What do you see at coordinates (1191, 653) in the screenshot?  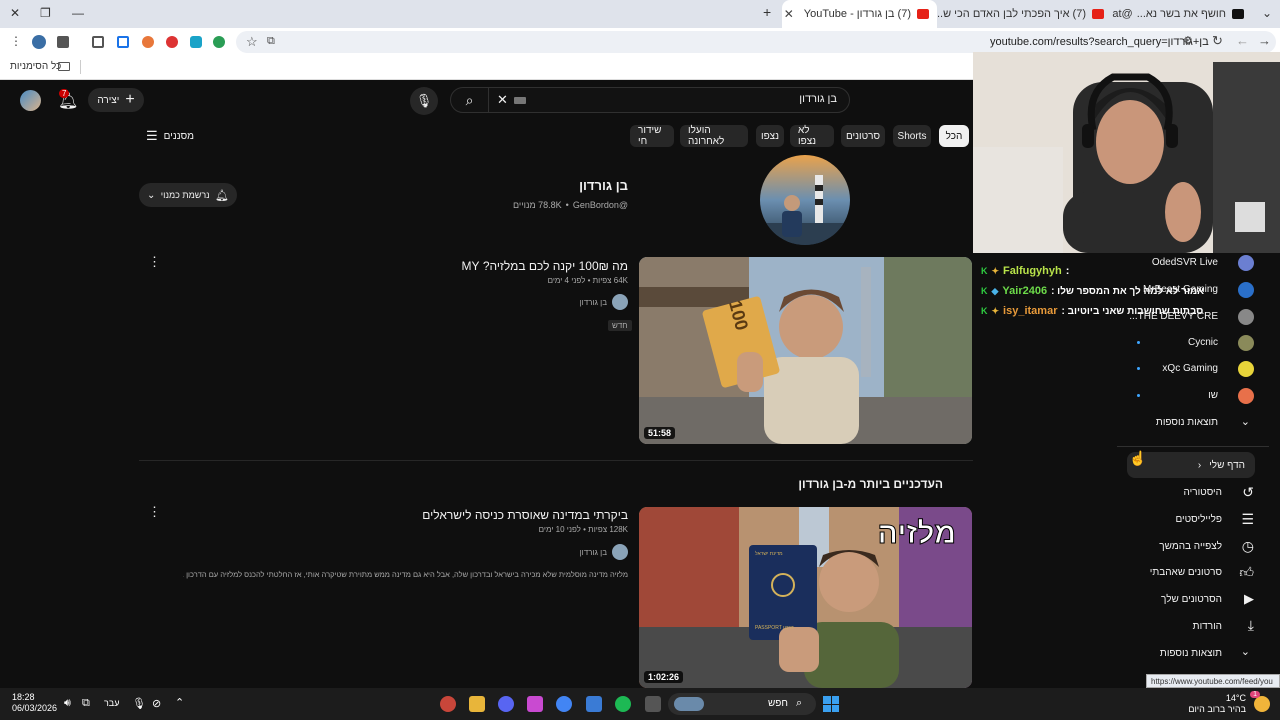 I see `show-more-you: תוצאות נוספות` at bounding box center [1191, 653].